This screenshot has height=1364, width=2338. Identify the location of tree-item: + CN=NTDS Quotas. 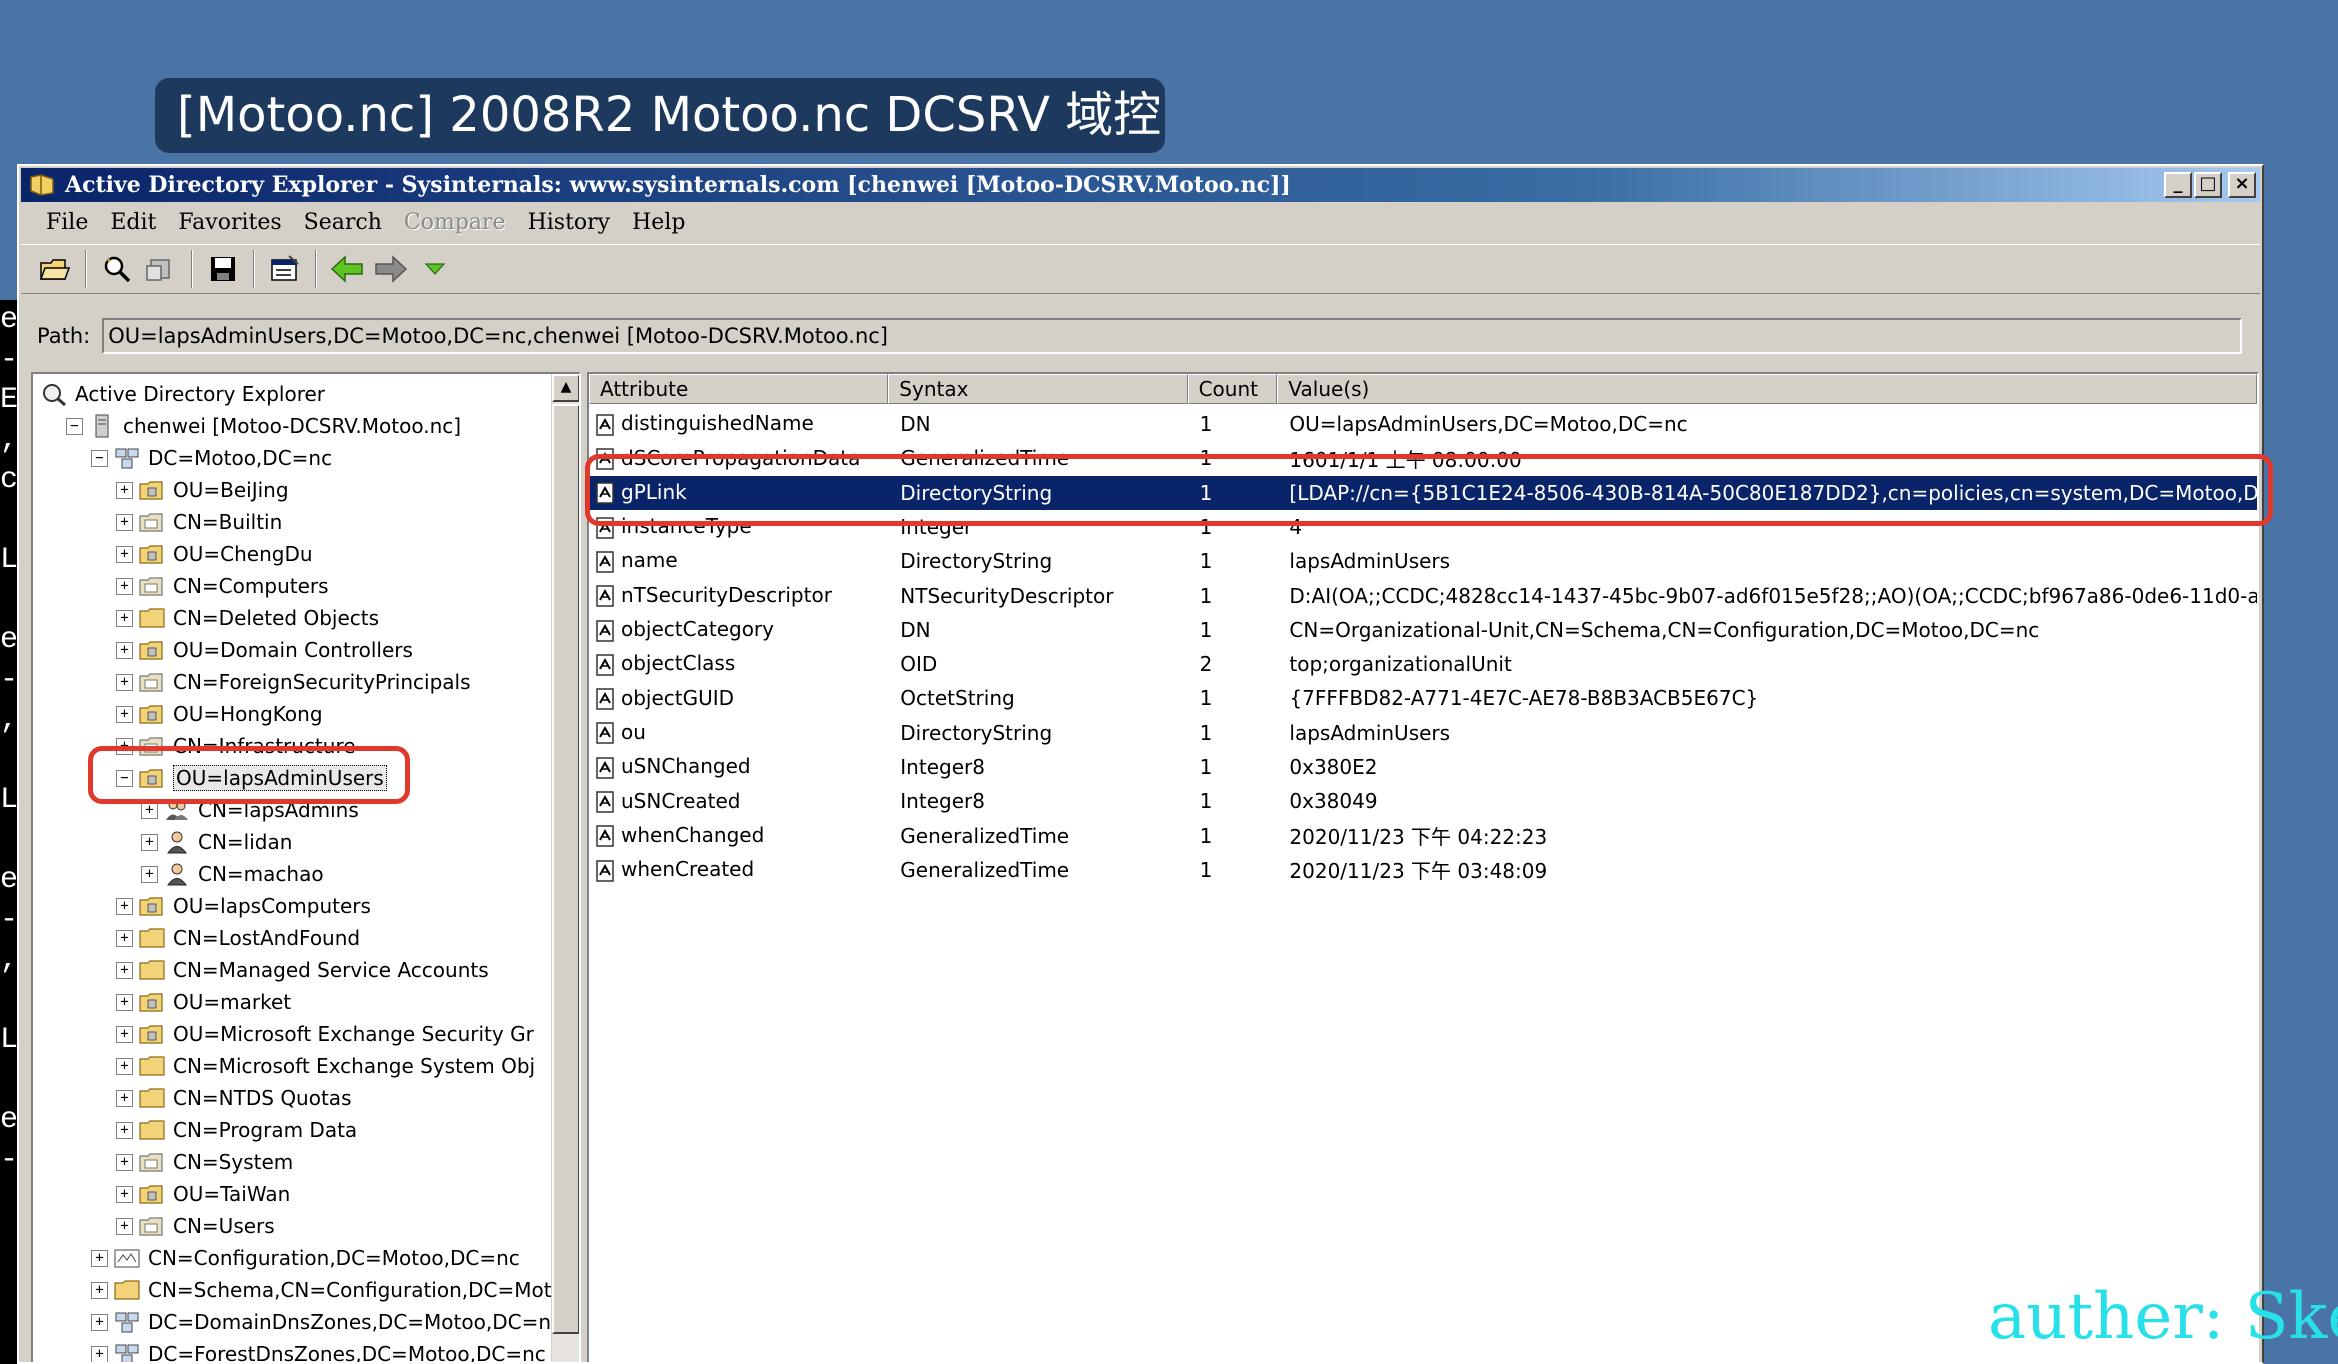
(234, 1098).